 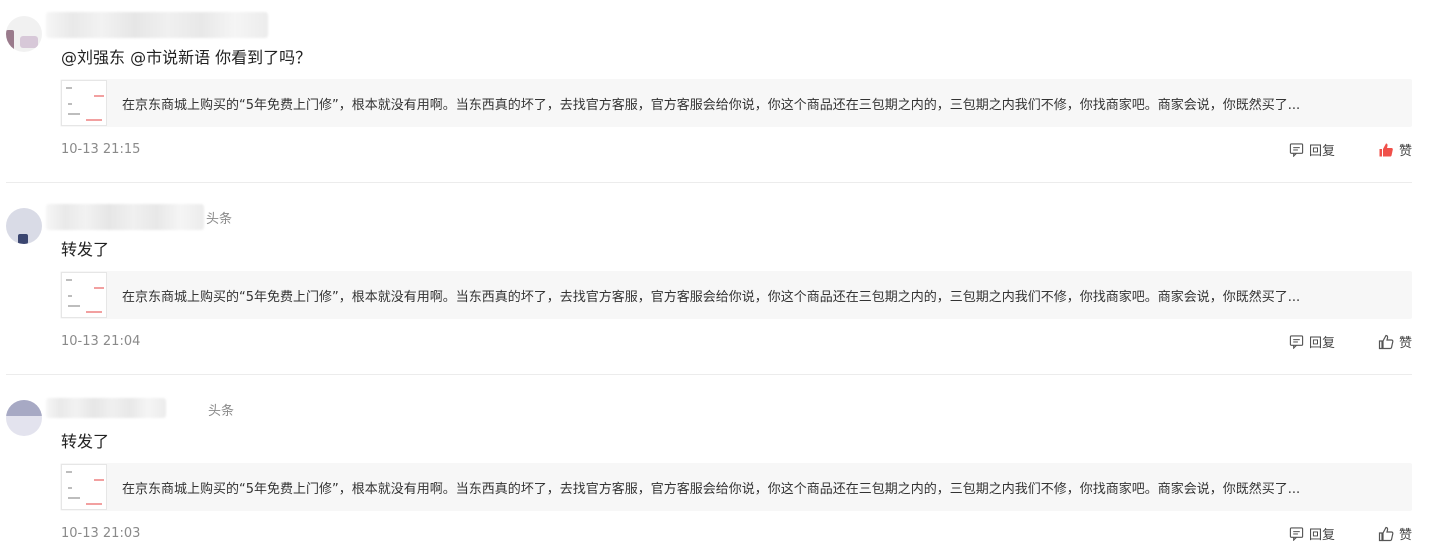 I want to click on comment-timestamp: 10-13 21:03, so click(x=101, y=533).